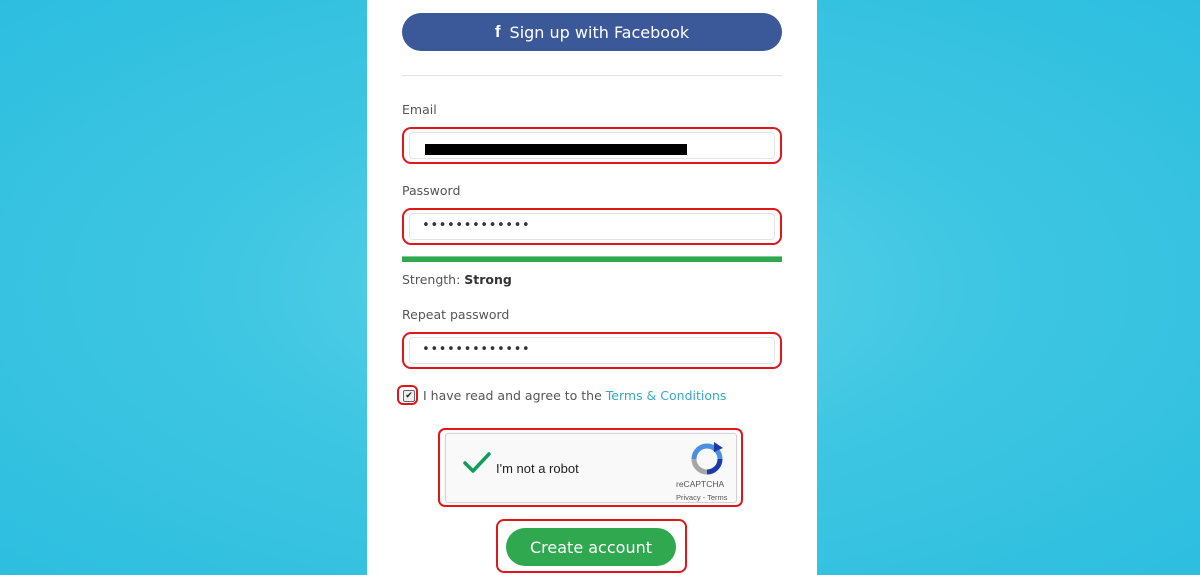 This screenshot has width=1200, height=575. I want to click on email-highlight, so click(592, 145).